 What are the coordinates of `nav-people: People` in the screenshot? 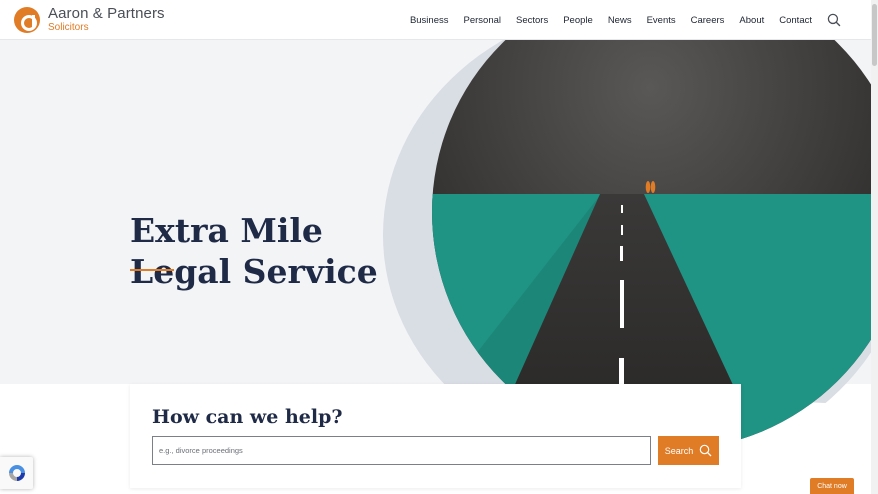 It's located at (578, 20).